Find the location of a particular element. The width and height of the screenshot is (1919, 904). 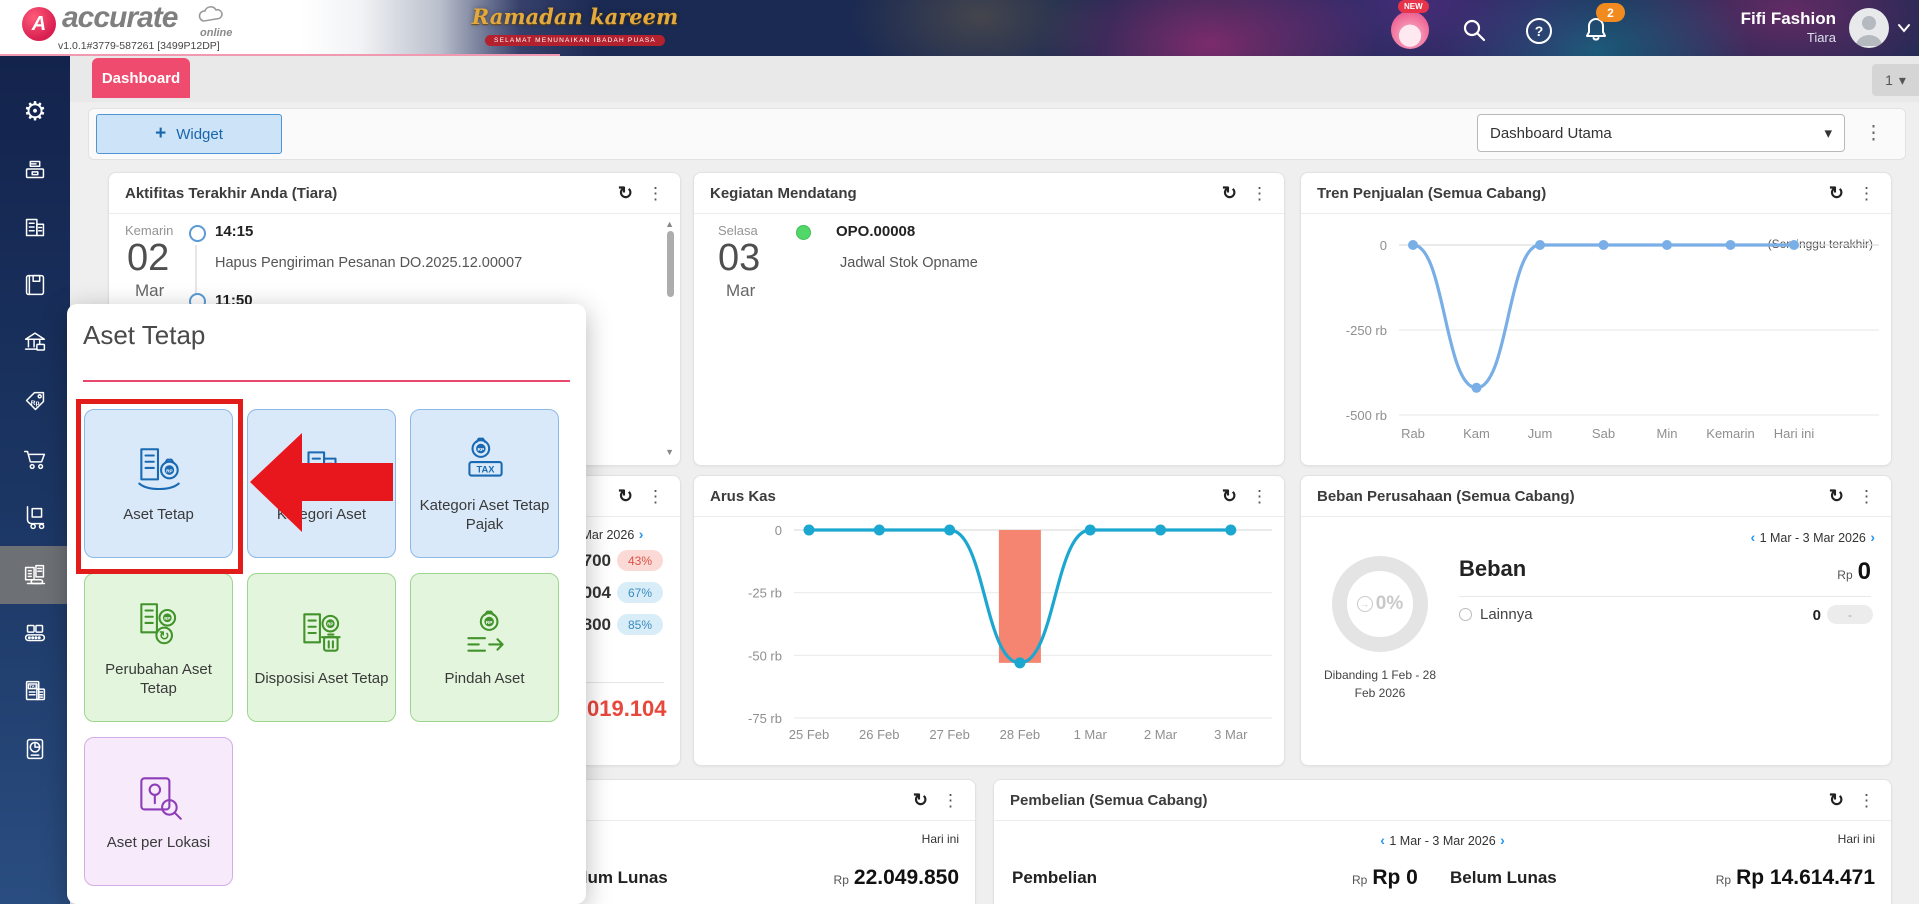

gear-icon: ⚙ is located at coordinates (35, 111).